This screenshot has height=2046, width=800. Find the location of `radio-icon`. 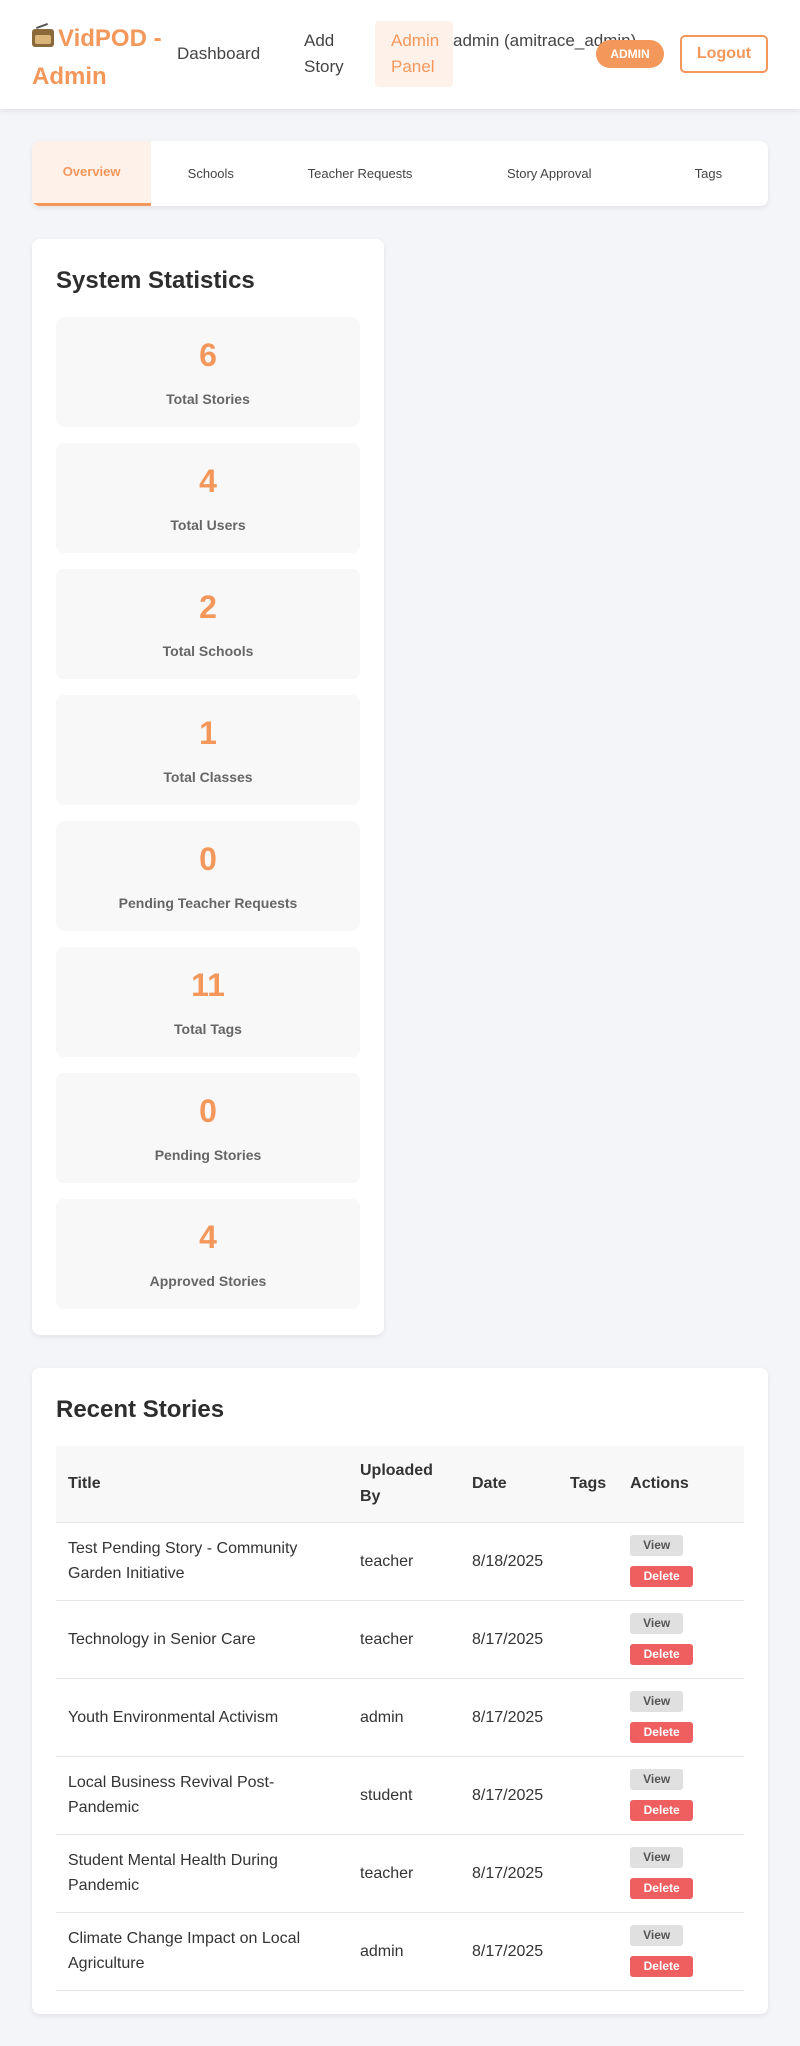

radio-icon is located at coordinates (43, 38).